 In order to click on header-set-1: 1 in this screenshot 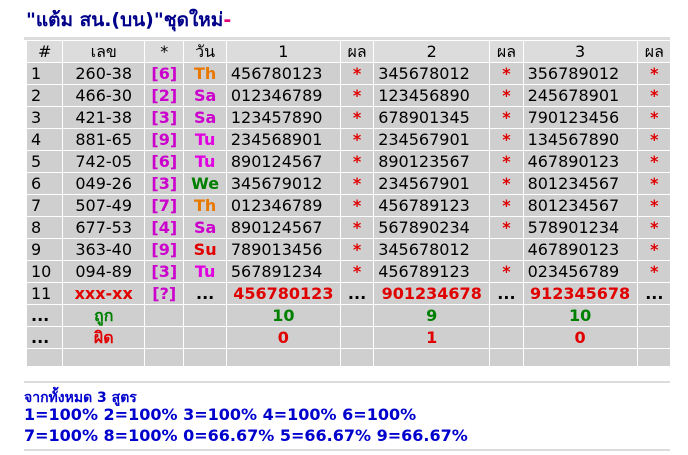, I will do `click(283, 51)`.